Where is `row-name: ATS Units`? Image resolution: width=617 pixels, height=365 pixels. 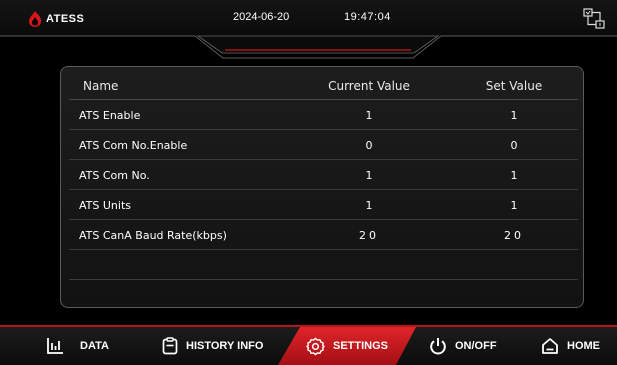 row-name: ATS Units is located at coordinates (105, 205).